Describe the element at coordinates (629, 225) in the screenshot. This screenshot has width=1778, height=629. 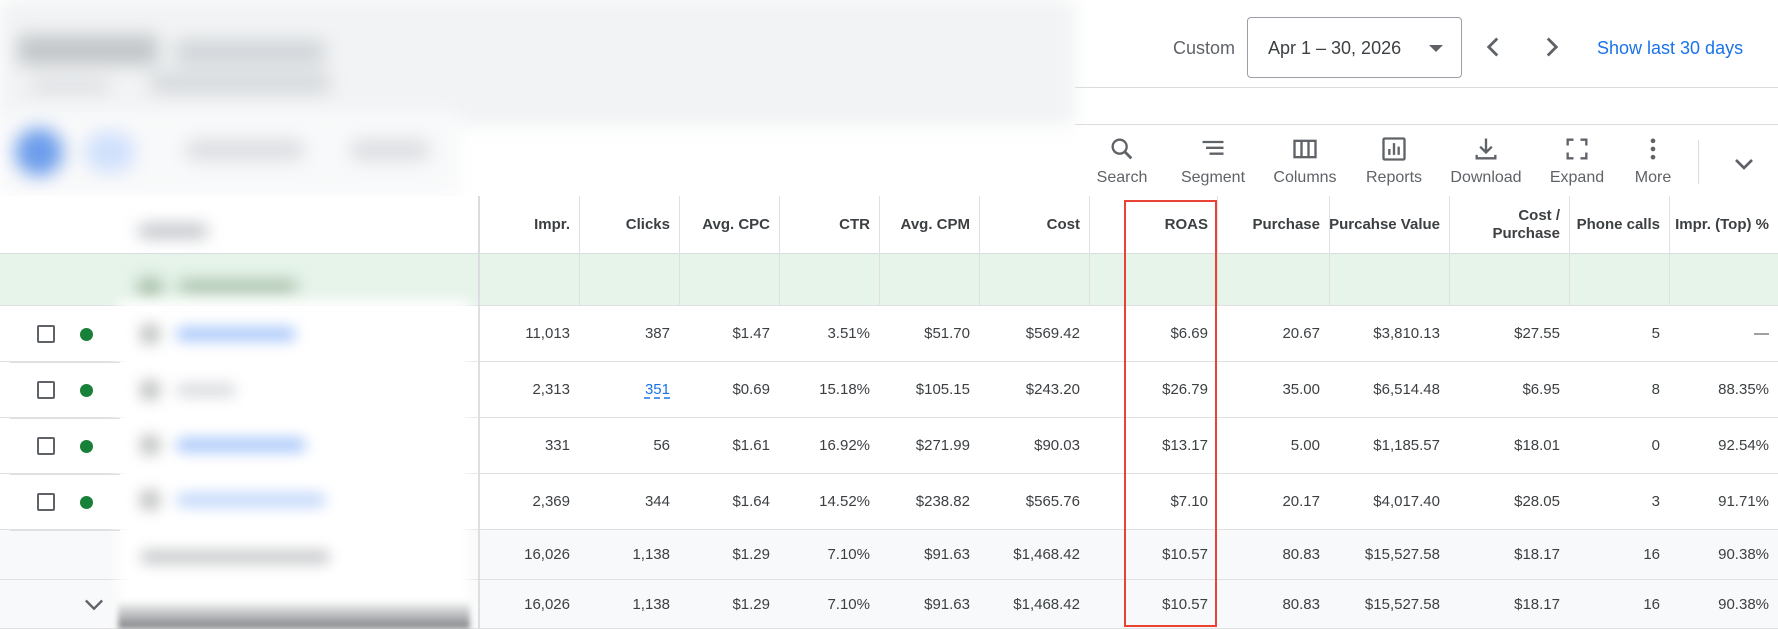
I see `column-header: Clicks` at that location.